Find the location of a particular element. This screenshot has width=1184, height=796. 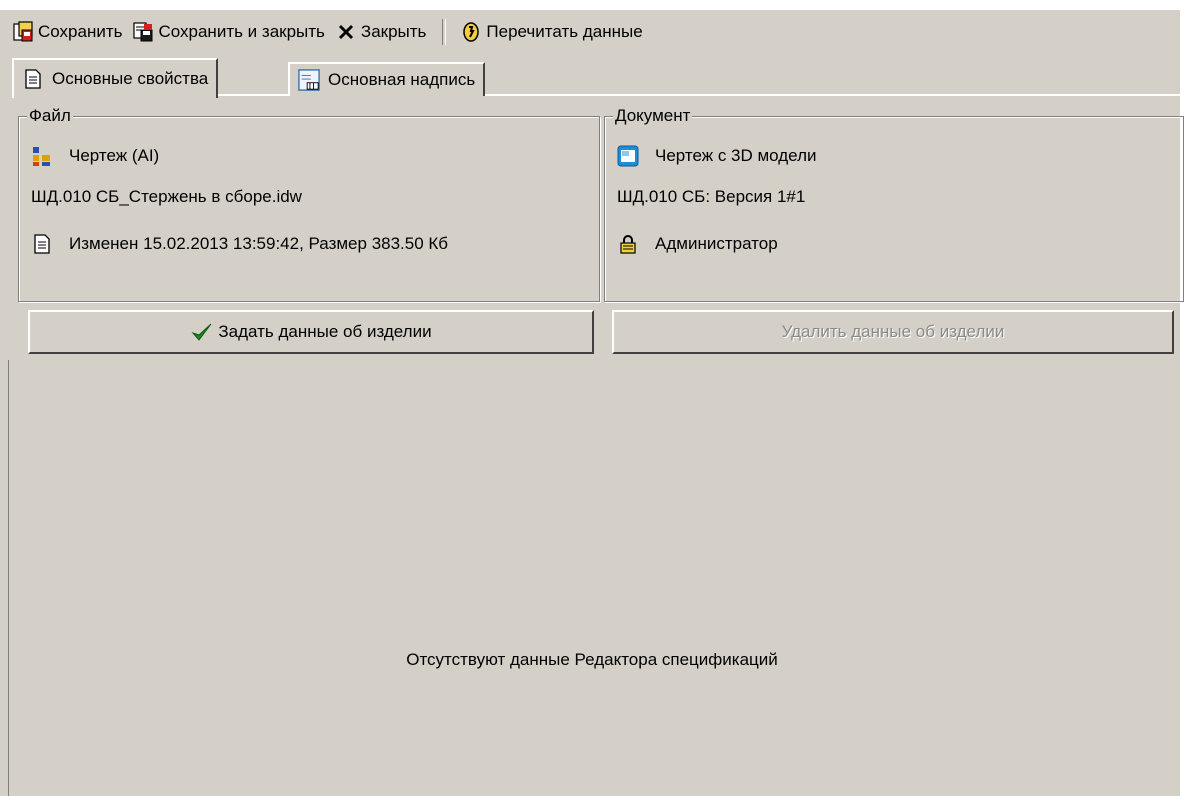

save-and-close-label: Сохранить и закрыть is located at coordinates (241, 31).